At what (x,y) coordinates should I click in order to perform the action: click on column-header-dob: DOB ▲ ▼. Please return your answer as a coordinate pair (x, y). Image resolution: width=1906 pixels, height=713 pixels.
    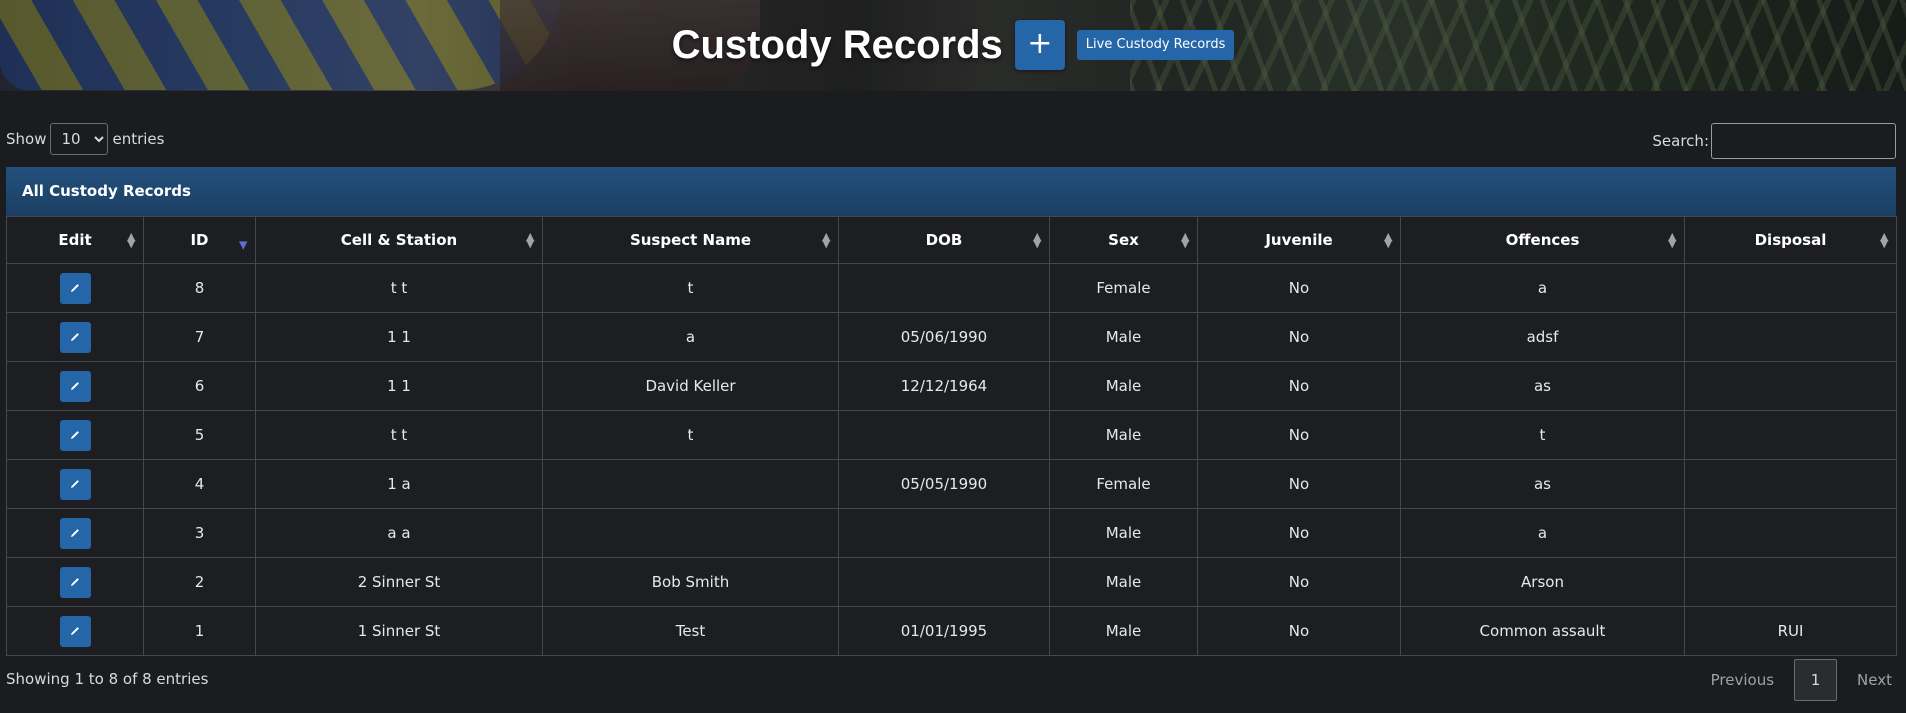
    Looking at the image, I should click on (944, 240).